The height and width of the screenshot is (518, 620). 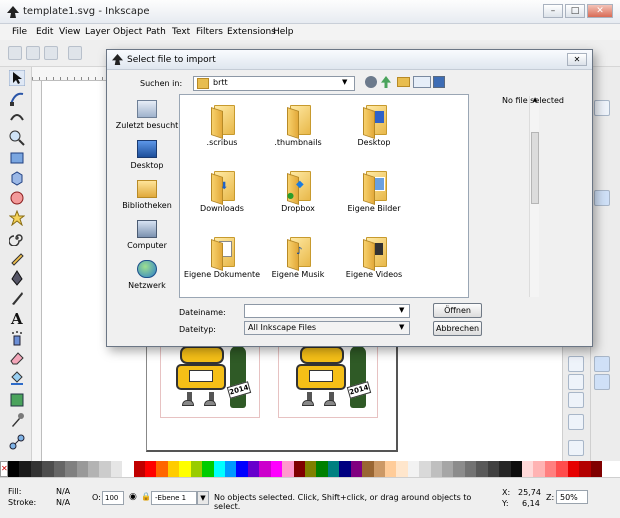 I want to click on ellipse-tool-icon, so click(x=17, y=198).